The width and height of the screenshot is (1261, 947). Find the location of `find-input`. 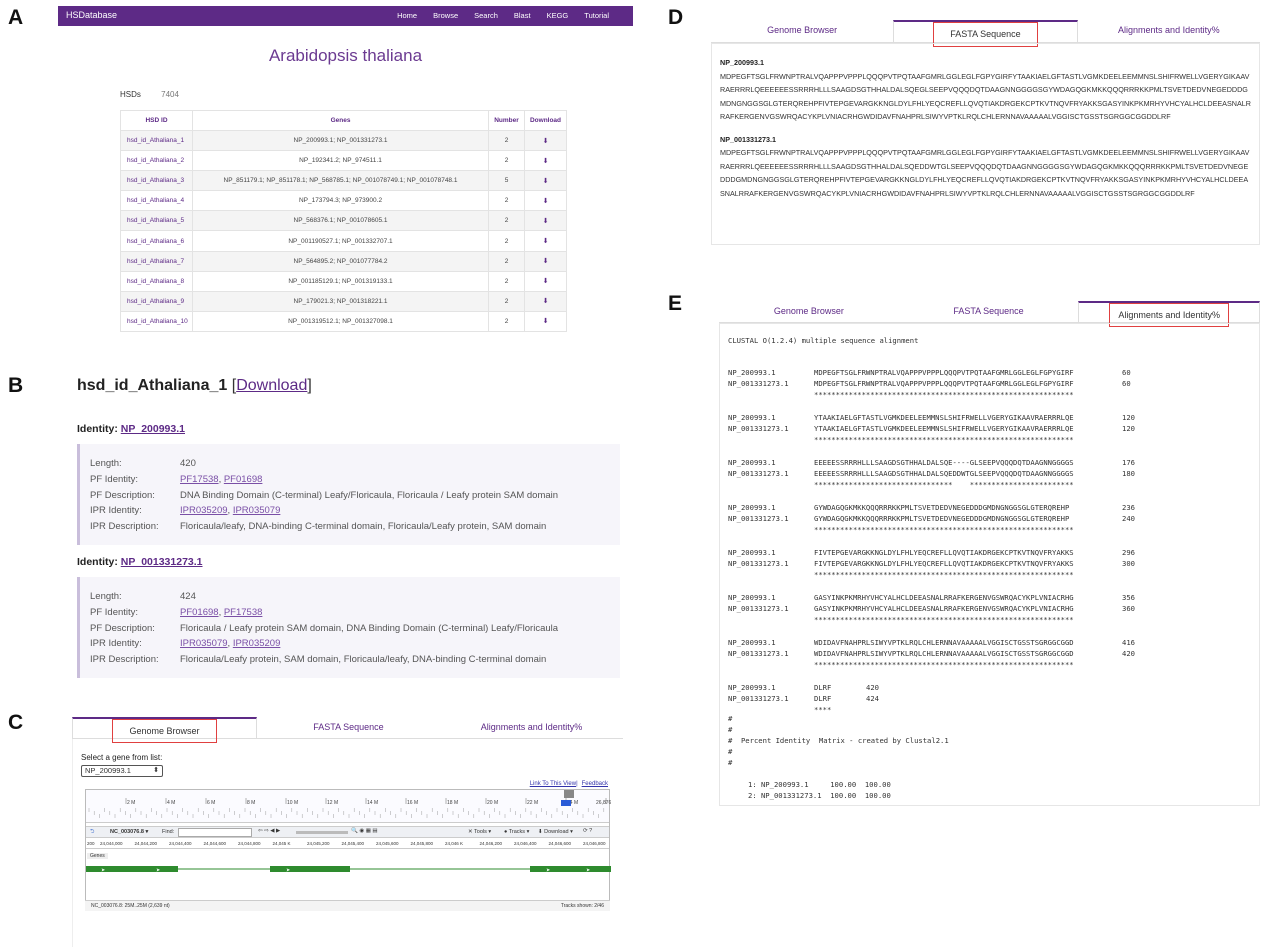

find-input is located at coordinates (215, 832).